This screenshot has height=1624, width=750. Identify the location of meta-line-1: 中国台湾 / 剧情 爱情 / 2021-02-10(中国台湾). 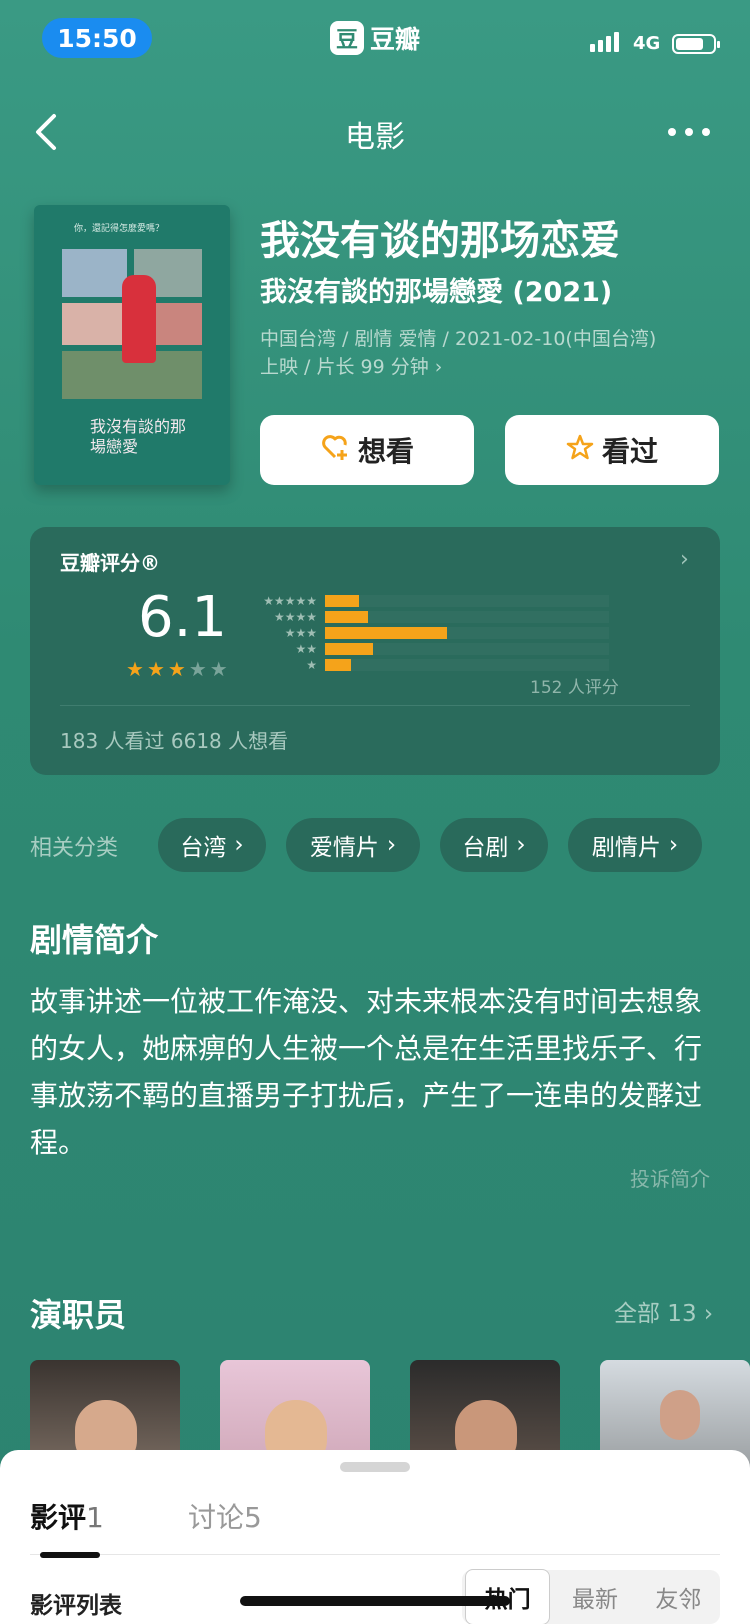
(458, 339).